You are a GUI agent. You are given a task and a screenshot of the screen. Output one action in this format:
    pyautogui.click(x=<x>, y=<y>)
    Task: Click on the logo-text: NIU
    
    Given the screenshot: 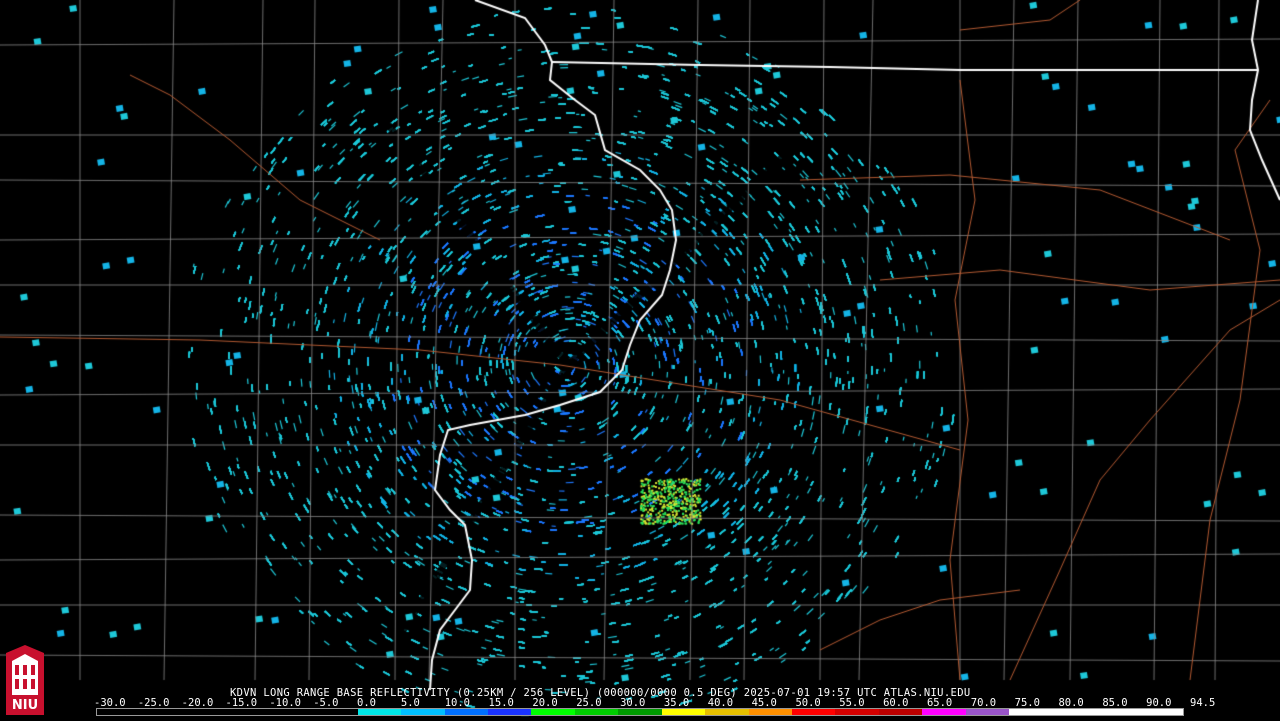 What is the action you would take?
    pyautogui.click(x=25, y=705)
    